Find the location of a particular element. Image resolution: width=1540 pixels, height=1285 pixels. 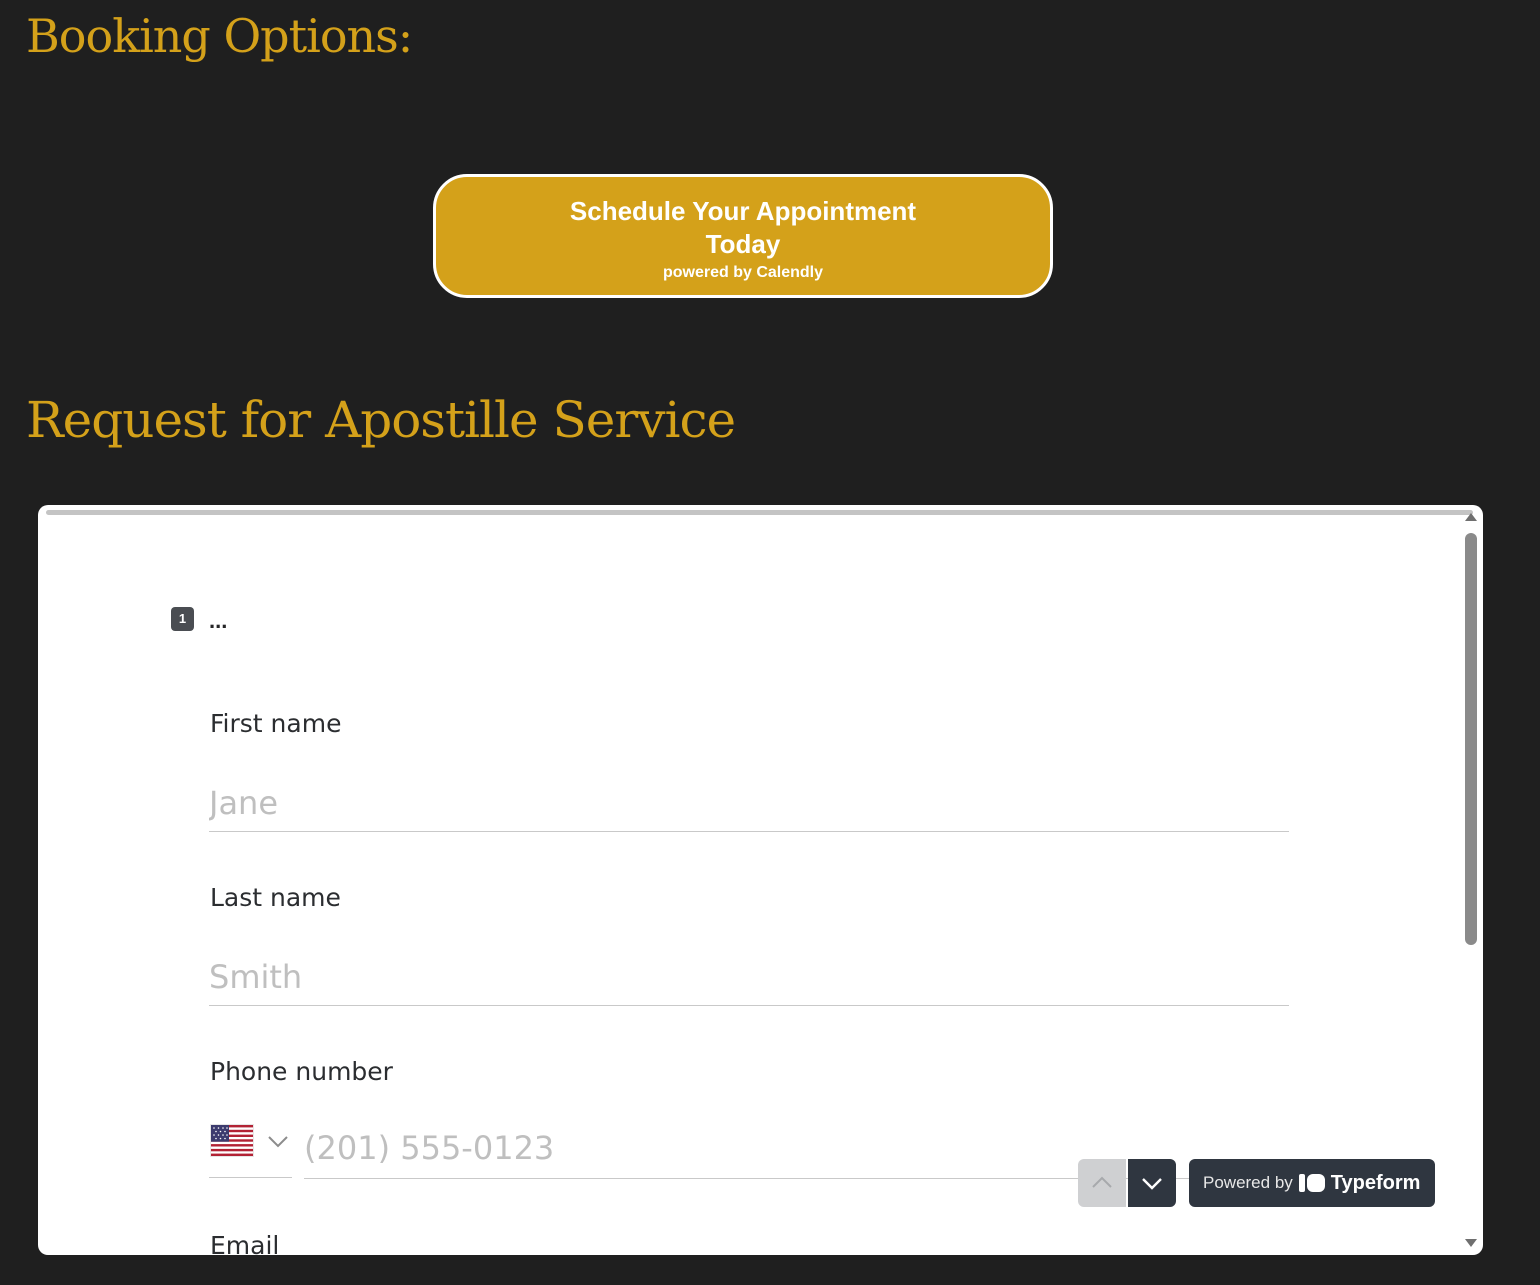

chevron-up-icon is located at coordinates (1102, 1182).